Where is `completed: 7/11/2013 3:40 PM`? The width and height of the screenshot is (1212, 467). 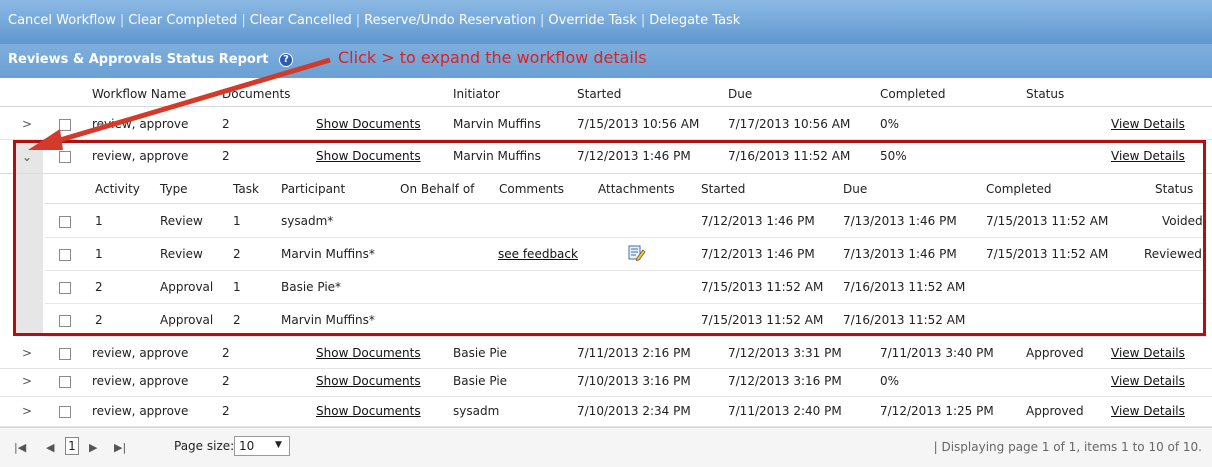
completed: 7/11/2013 3:40 PM is located at coordinates (937, 353).